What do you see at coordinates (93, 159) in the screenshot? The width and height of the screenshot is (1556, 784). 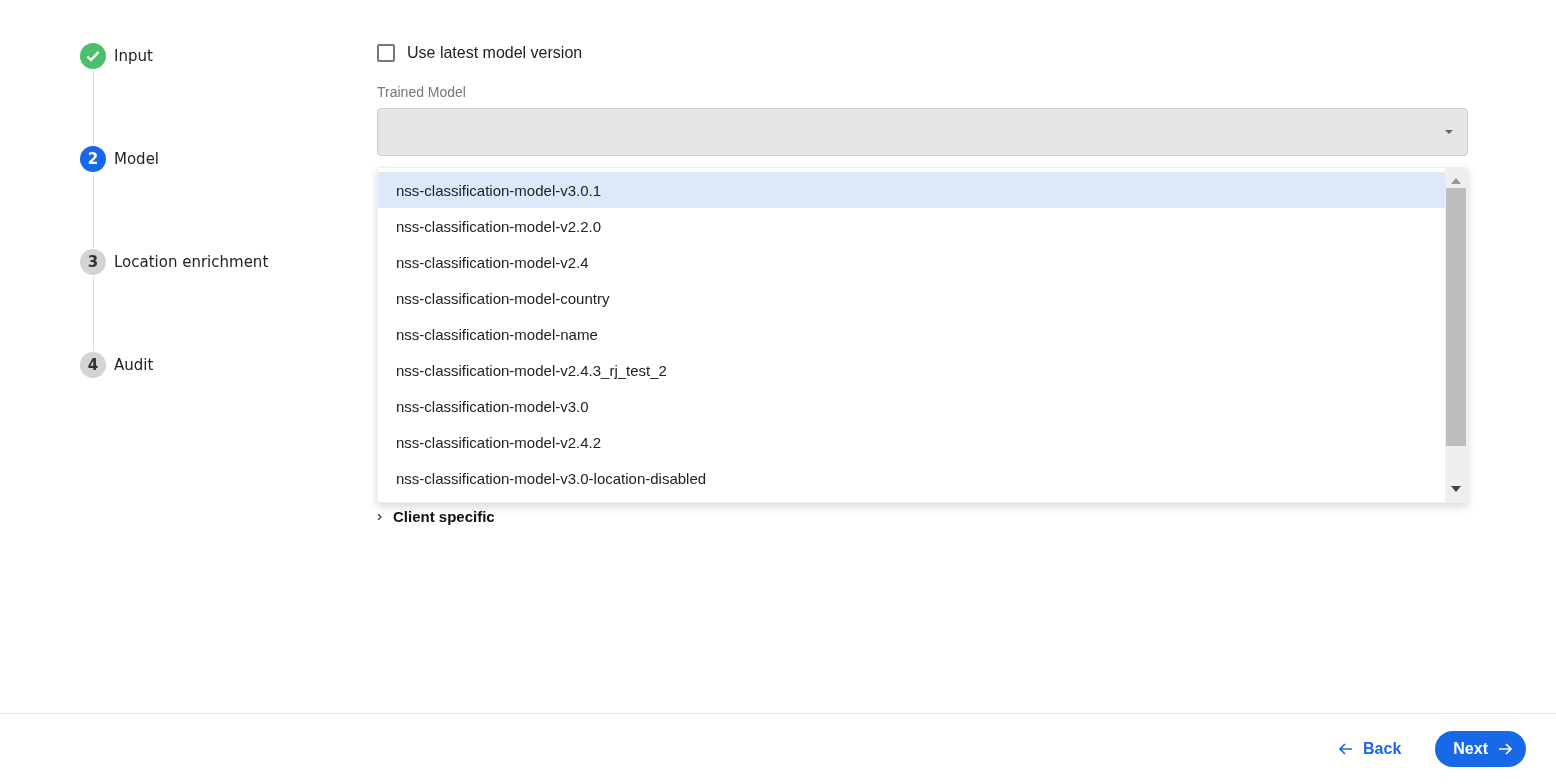 I see `step-number: 2` at bounding box center [93, 159].